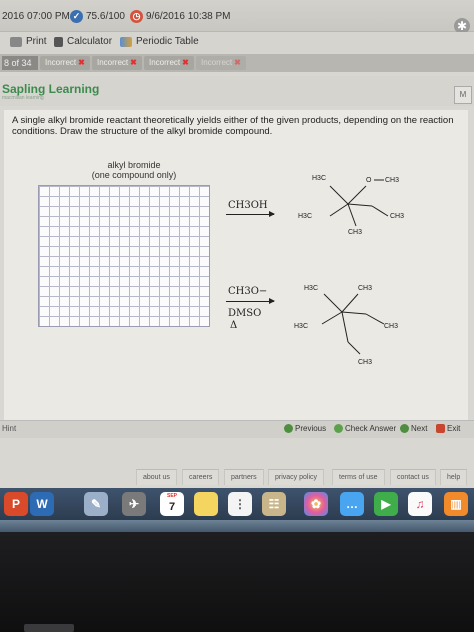 The image size is (474, 632). Describe the element at coordinates (237, 43) in the screenshot. I see `toolbar: Print Calculator Periodic Table` at that location.